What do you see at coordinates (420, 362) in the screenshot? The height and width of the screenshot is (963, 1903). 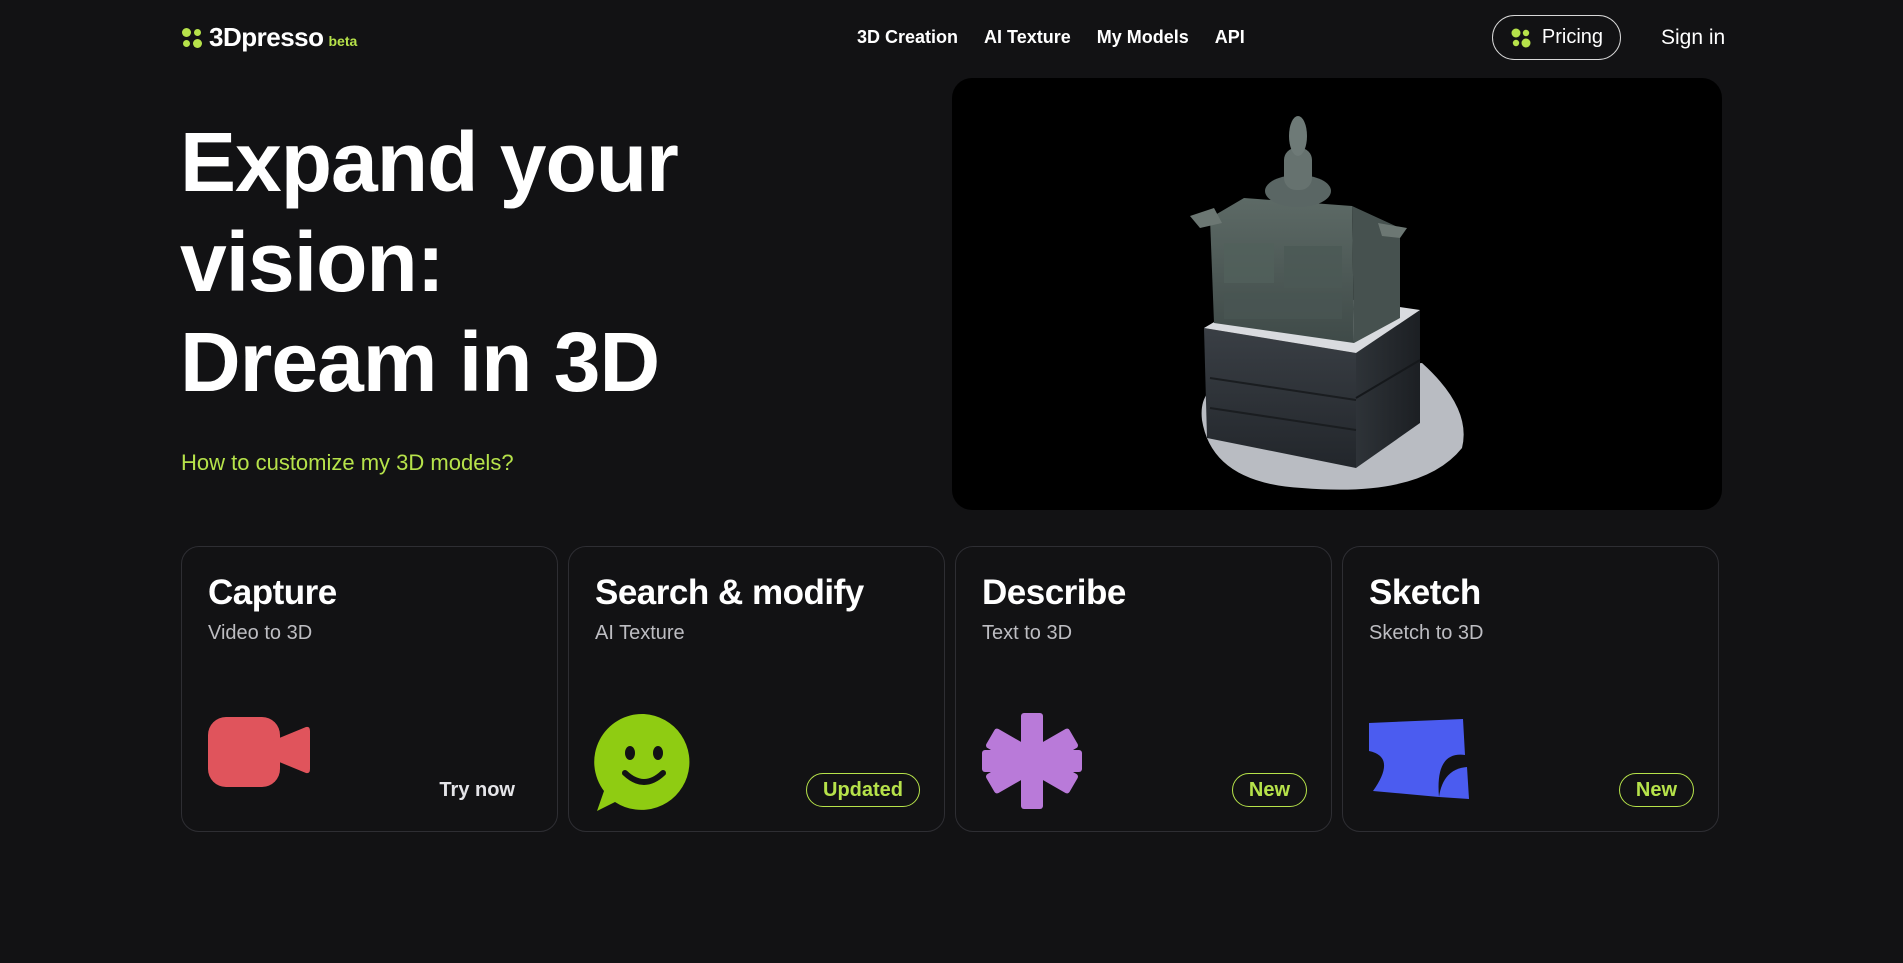 I see `hero-title-line-3: Dream in 3D` at bounding box center [420, 362].